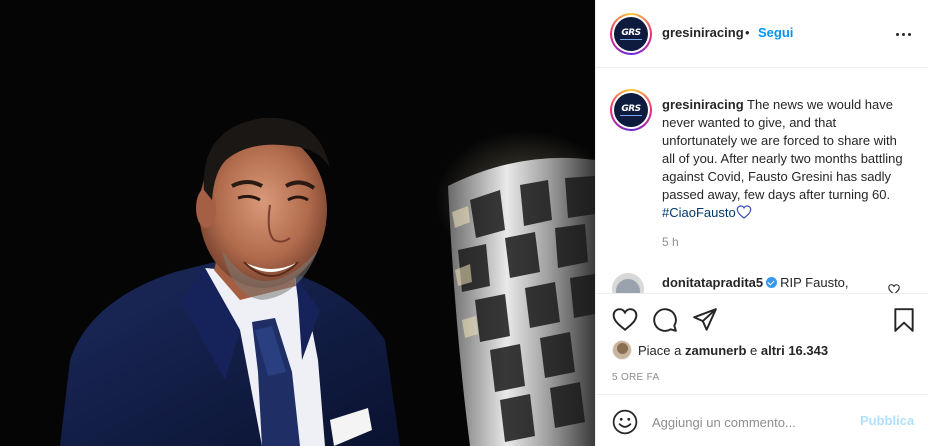  Describe the element at coordinates (775, 32) in the screenshot. I see `follow-button: Segui` at that location.